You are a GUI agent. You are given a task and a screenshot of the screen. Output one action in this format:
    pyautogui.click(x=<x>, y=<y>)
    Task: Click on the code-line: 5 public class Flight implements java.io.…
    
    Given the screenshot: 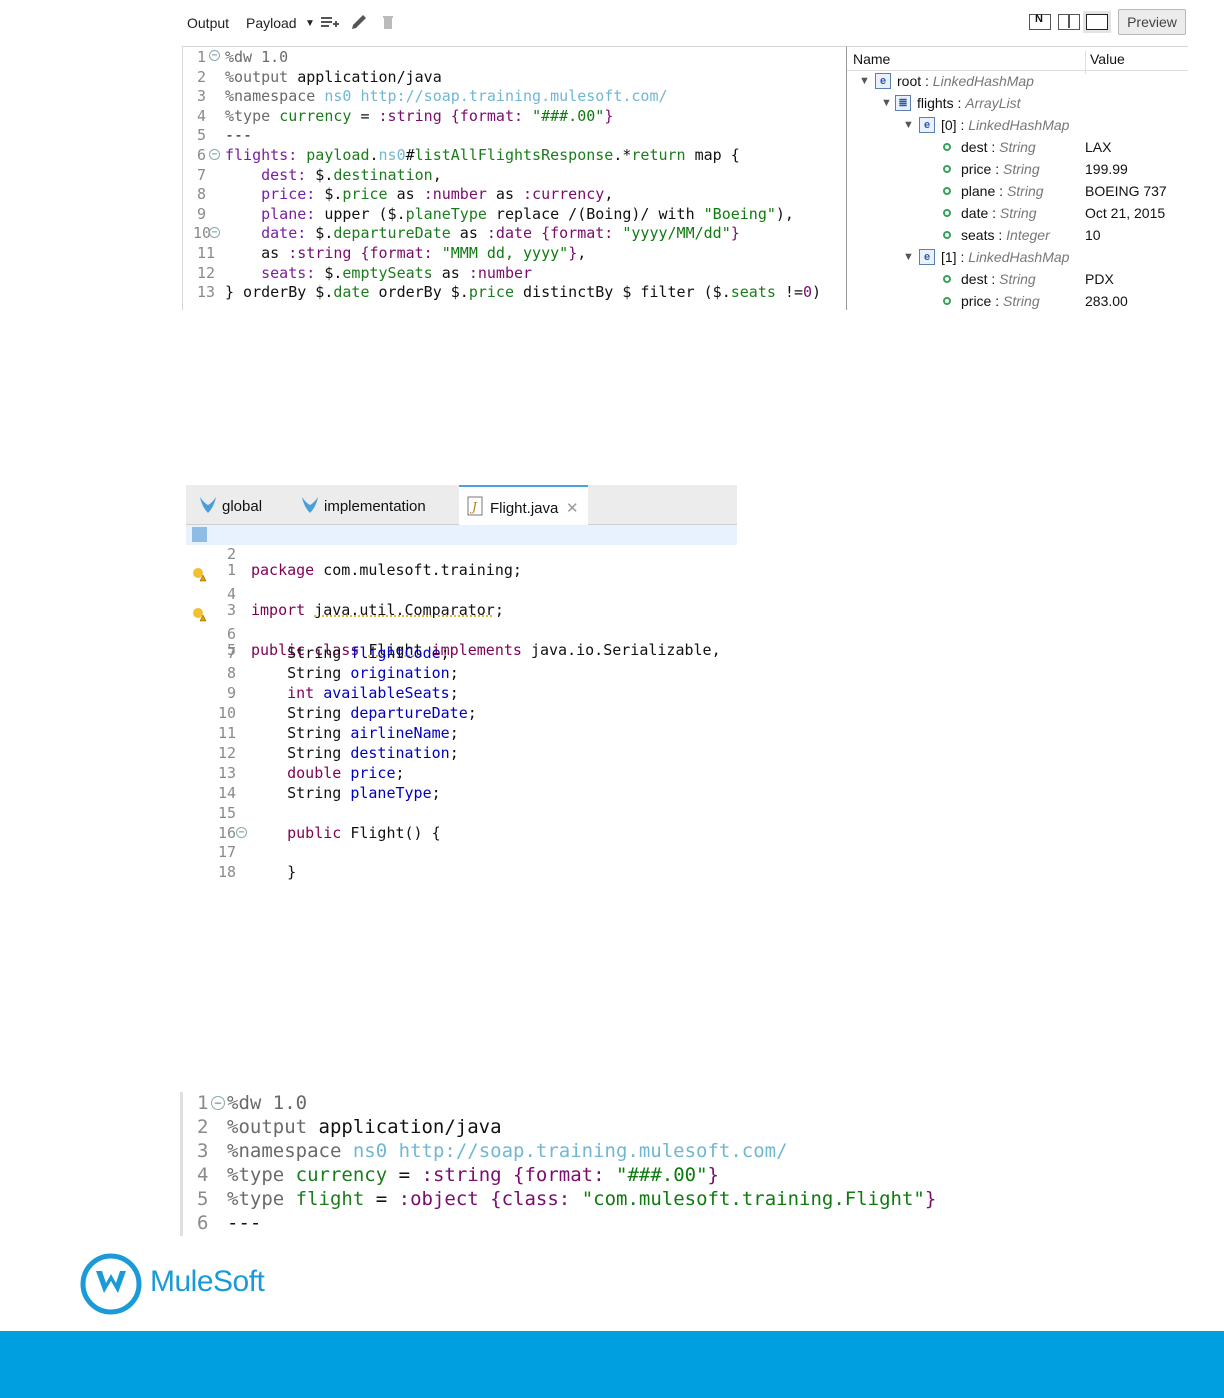 What is the action you would take?
    pyautogui.click(x=453, y=632)
    